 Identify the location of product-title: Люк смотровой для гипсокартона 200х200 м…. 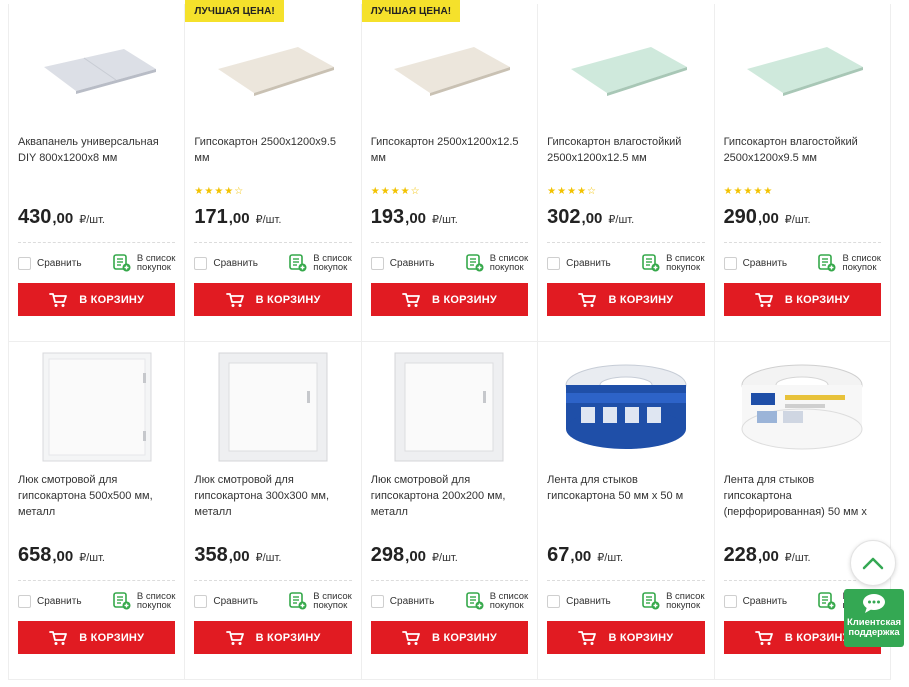
(449, 496).